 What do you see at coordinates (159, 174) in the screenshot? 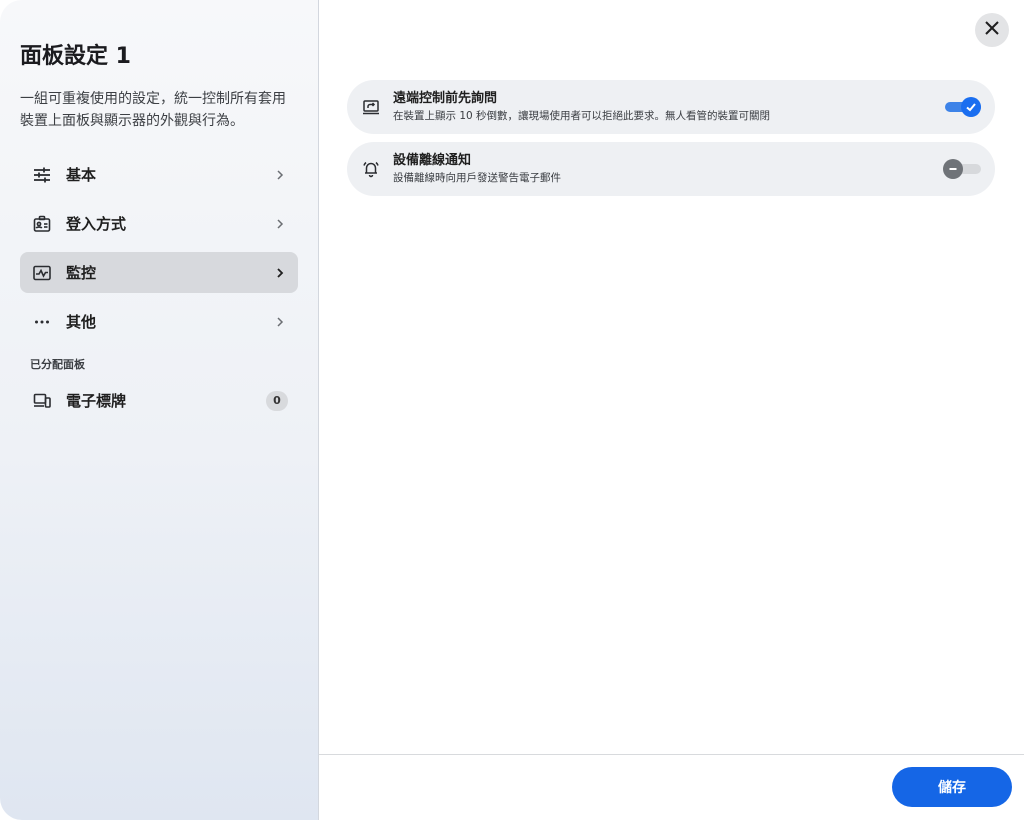
I see `sidebar-item-basic: 基本` at bounding box center [159, 174].